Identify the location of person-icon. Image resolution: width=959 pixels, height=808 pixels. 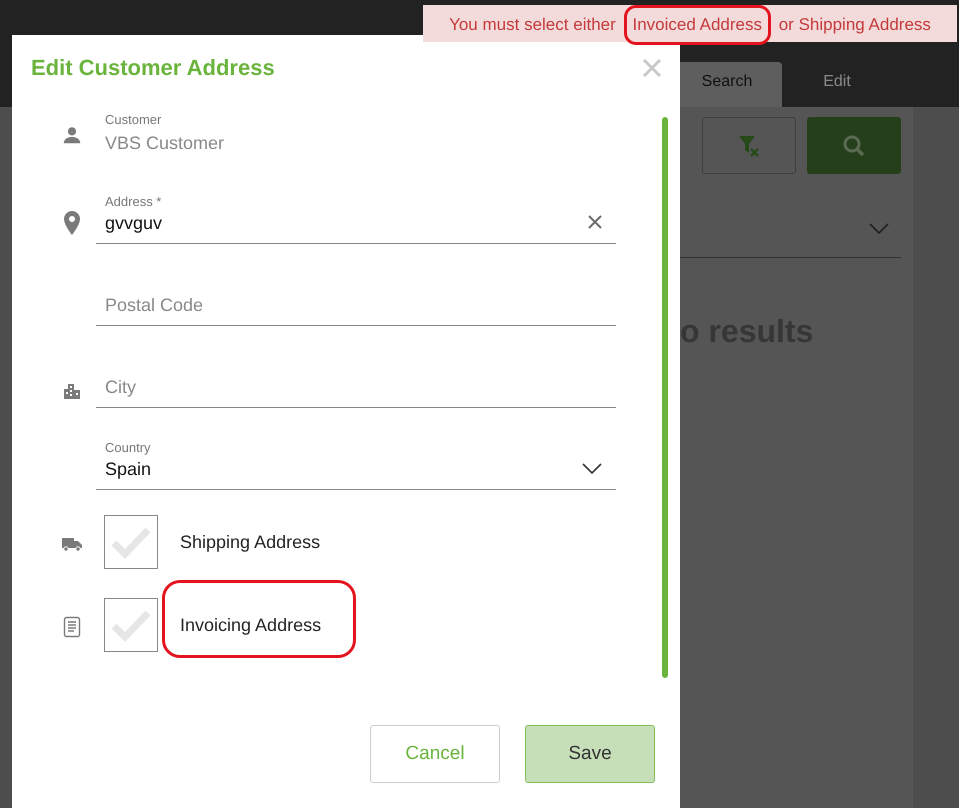
(72, 135).